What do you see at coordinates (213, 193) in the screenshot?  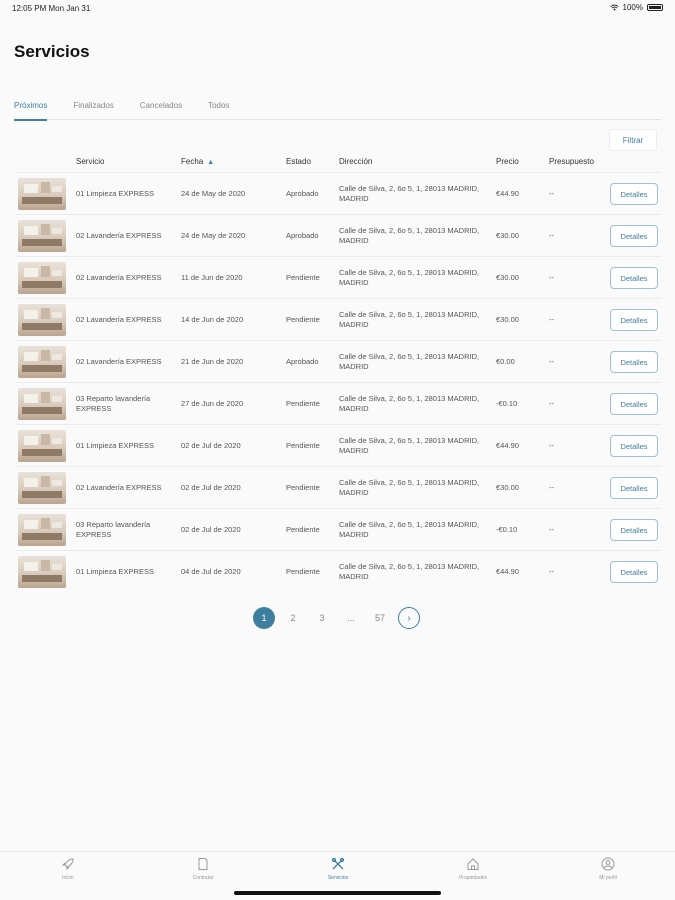 I see `cell-fecha: 24 de May de 2020` at bounding box center [213, 193].